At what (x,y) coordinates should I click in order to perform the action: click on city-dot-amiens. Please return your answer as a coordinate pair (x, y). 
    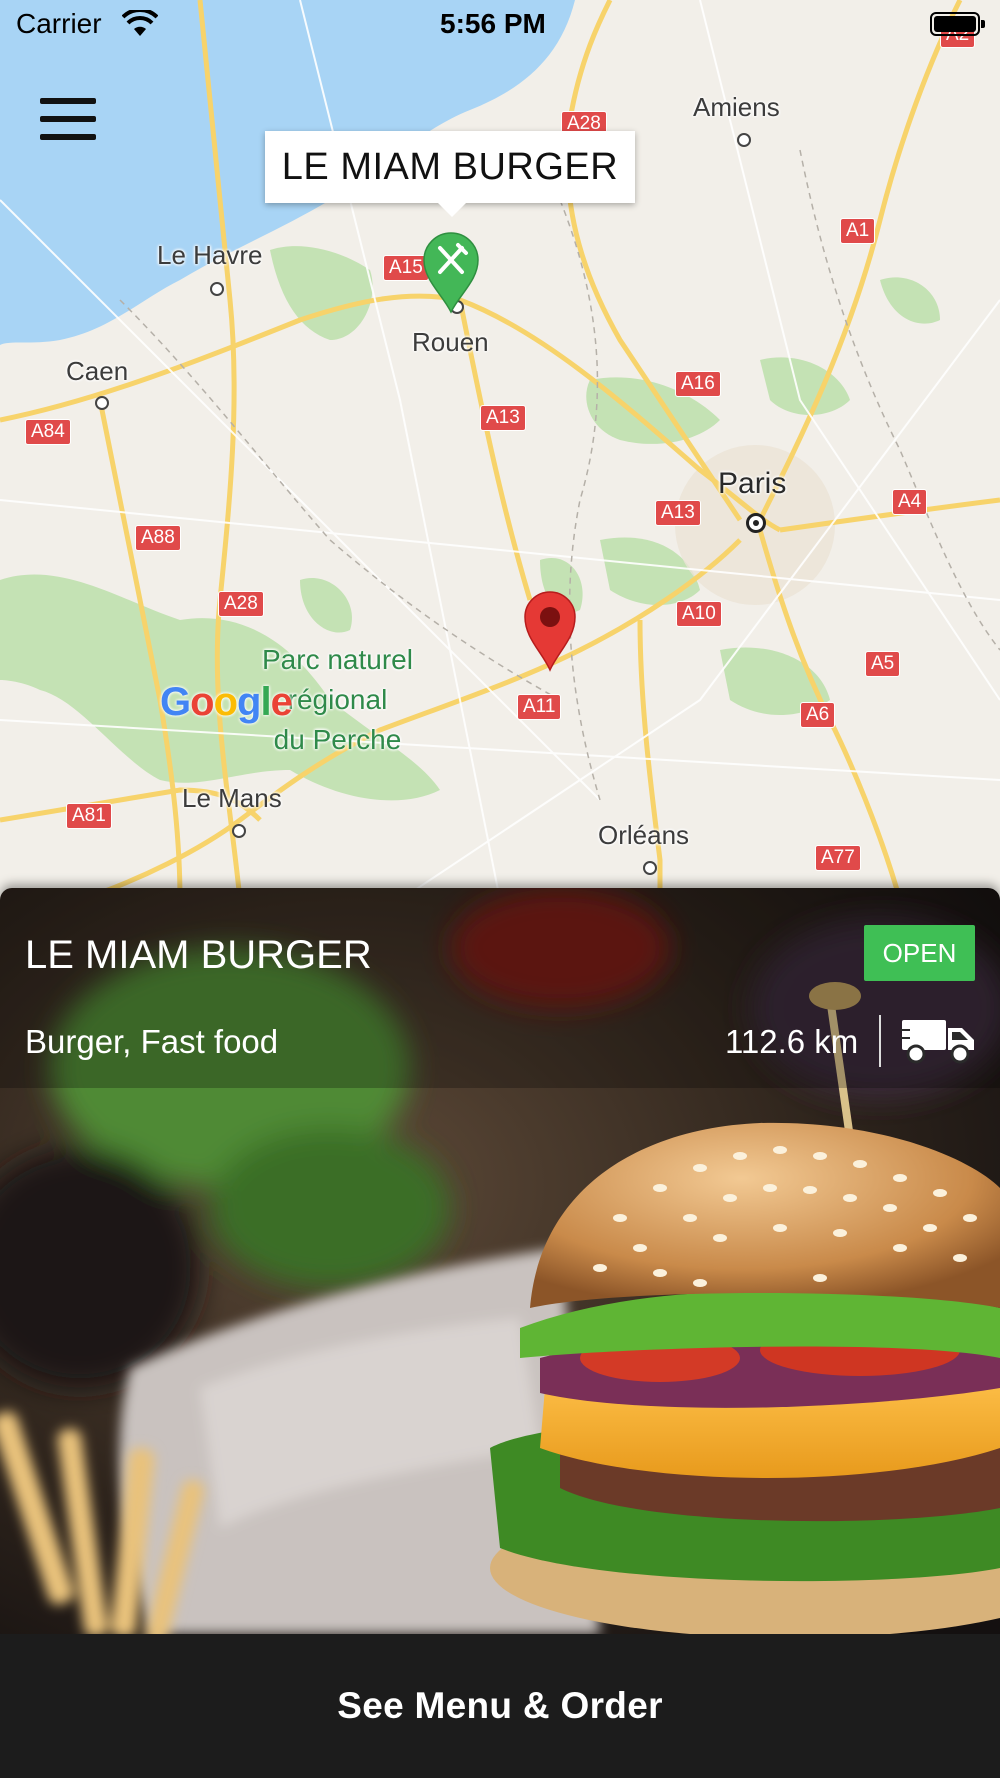
    Looking at the image, I should click on (744, 140).